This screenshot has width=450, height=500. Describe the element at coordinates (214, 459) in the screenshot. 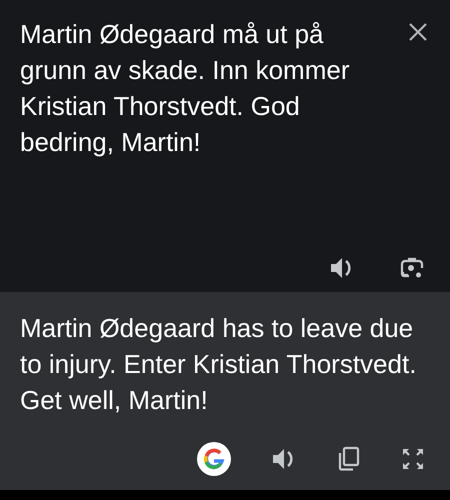

I see `google-logo-icon` at that location.